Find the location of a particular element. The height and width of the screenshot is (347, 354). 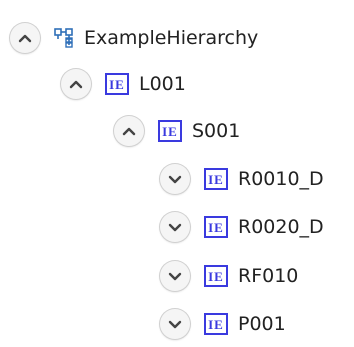

tree-node-rf010: IE RF010 is located at coordinates (229, 276).